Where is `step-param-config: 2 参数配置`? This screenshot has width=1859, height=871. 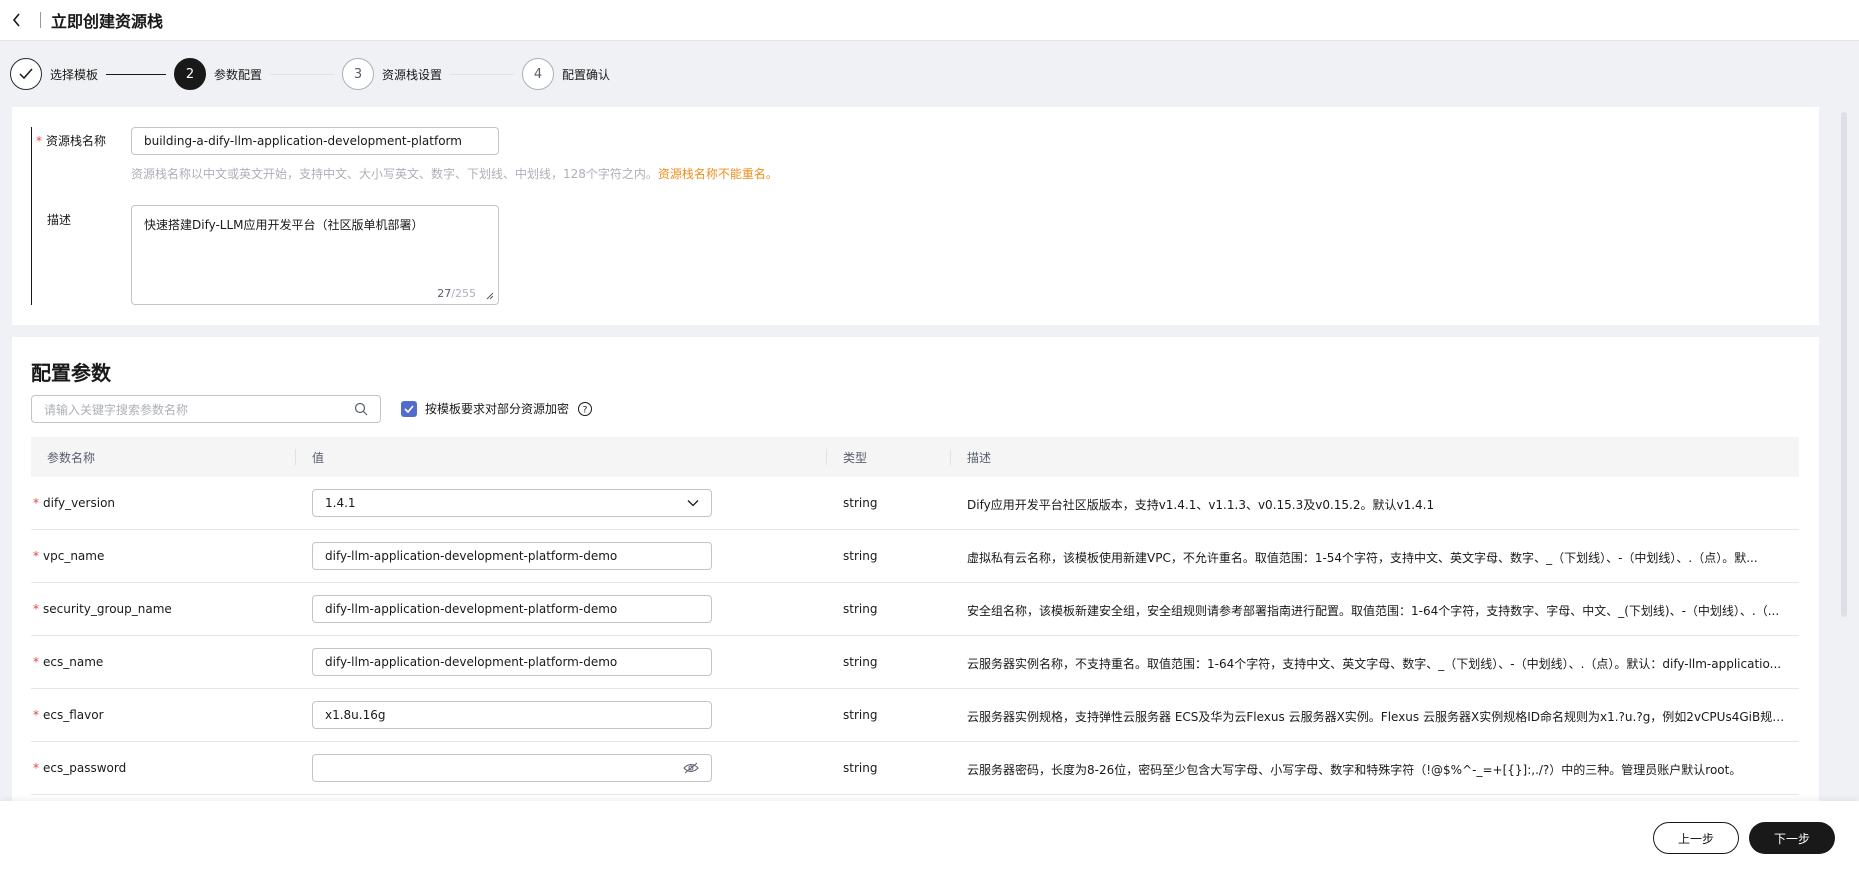
step-param-config: 2 参数配置 is located at coordinates (218, 74).